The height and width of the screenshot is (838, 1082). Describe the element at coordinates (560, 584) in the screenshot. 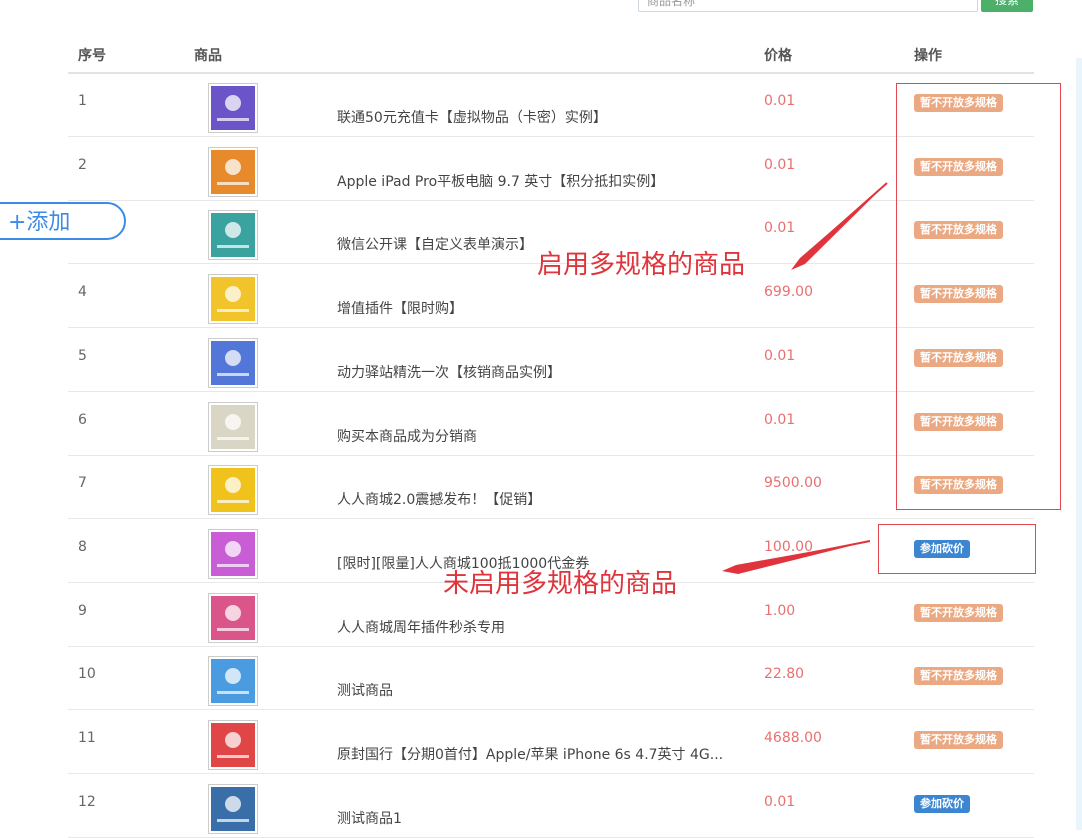

I see `annotation-disabled-specs: 未启用多规格的商品` at that location.